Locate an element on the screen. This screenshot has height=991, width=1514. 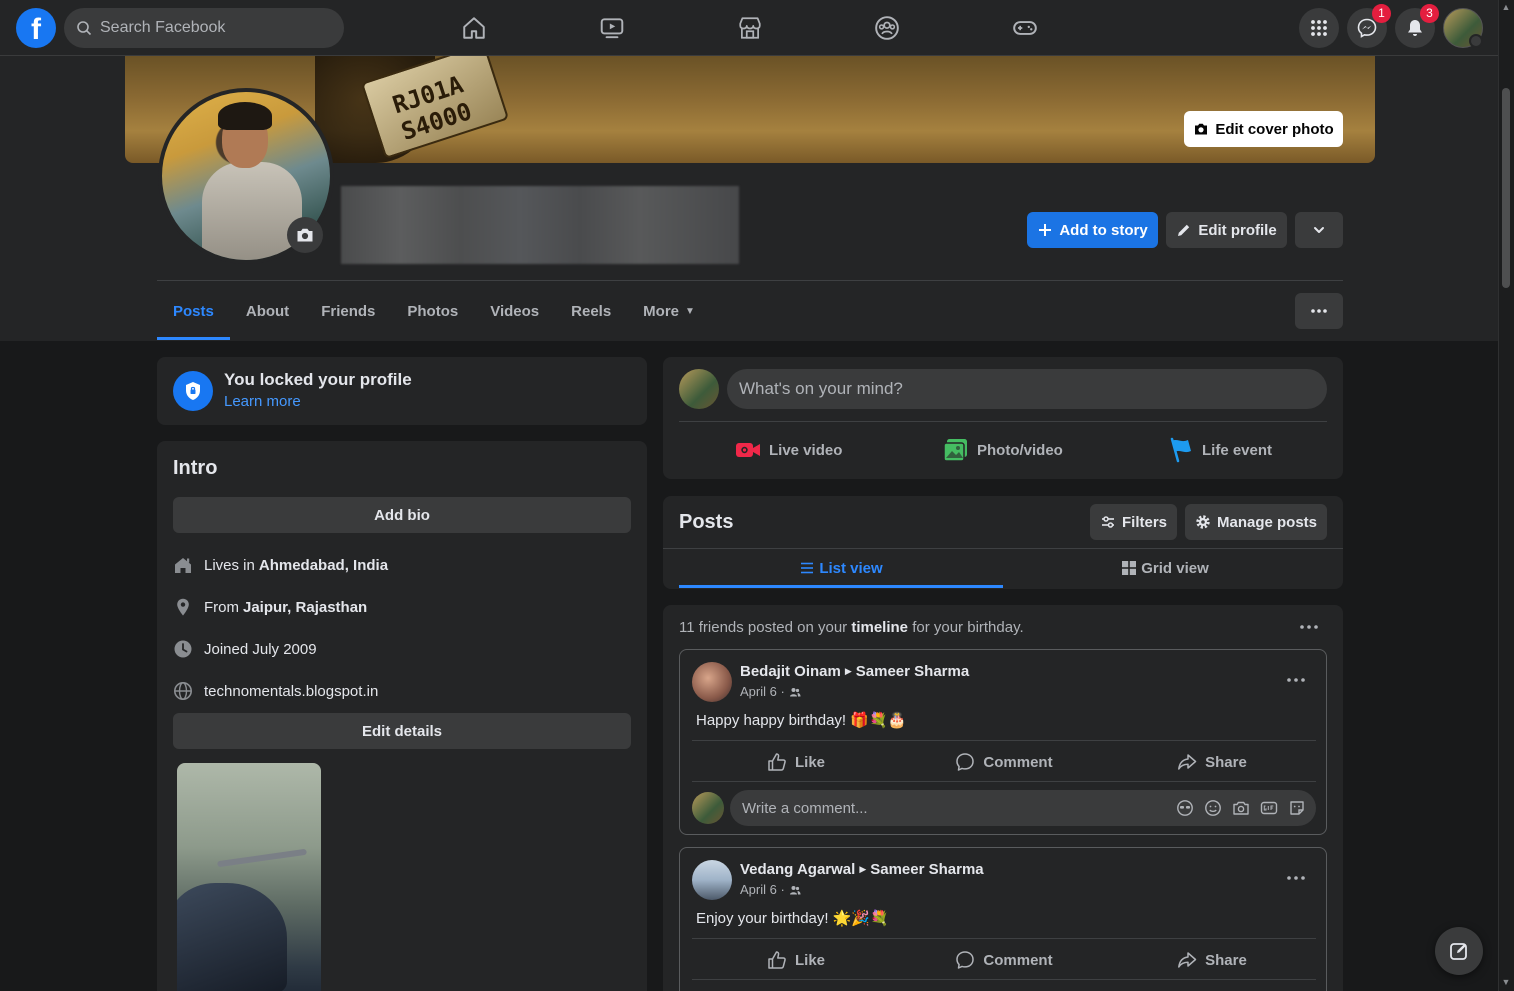
edit-details-button: Edit details is located at coordinates (402, 731).